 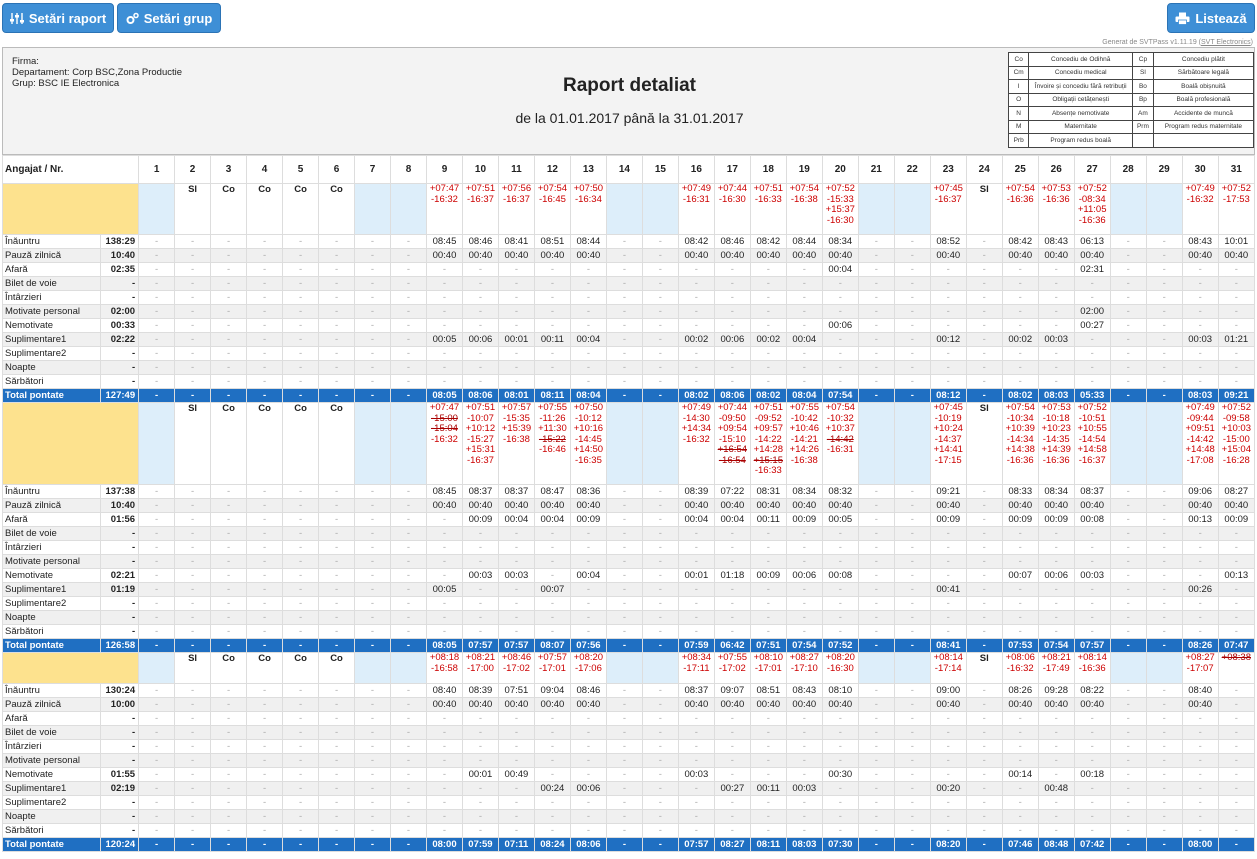 What do you see at coordinates (1200, 443) in the screenshot?
I see `punch-cell: +07:49 -09:44 +09:51 -14:42 +14:48 -17:08` at bounding box center [1200, 443].